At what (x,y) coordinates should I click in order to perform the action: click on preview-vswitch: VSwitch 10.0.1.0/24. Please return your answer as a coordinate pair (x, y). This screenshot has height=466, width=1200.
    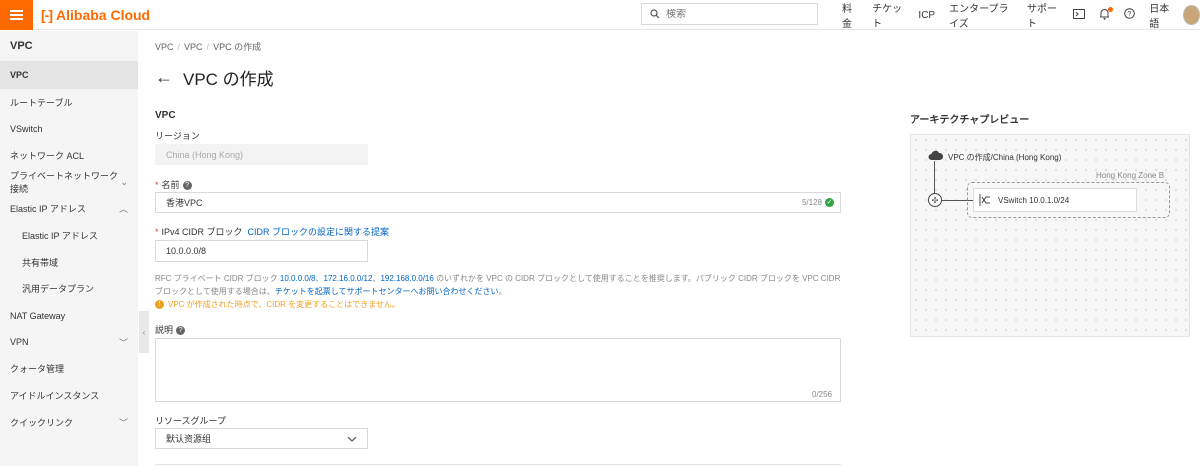
    Looking at the image, I should click on (1055, 200).